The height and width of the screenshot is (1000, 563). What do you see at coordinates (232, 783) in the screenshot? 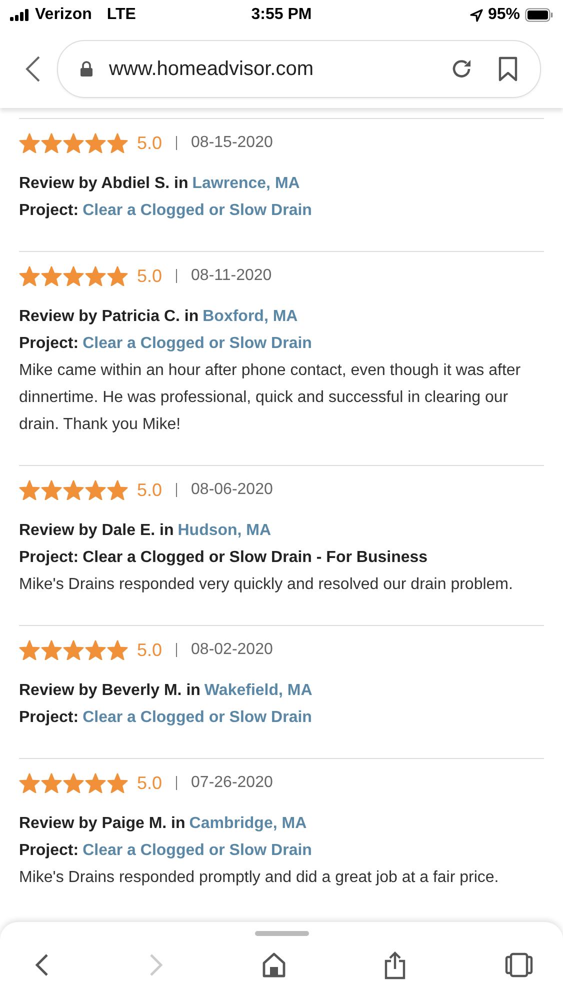
I see `review-date: 07-26-2020` at bounding box center [232, 783].